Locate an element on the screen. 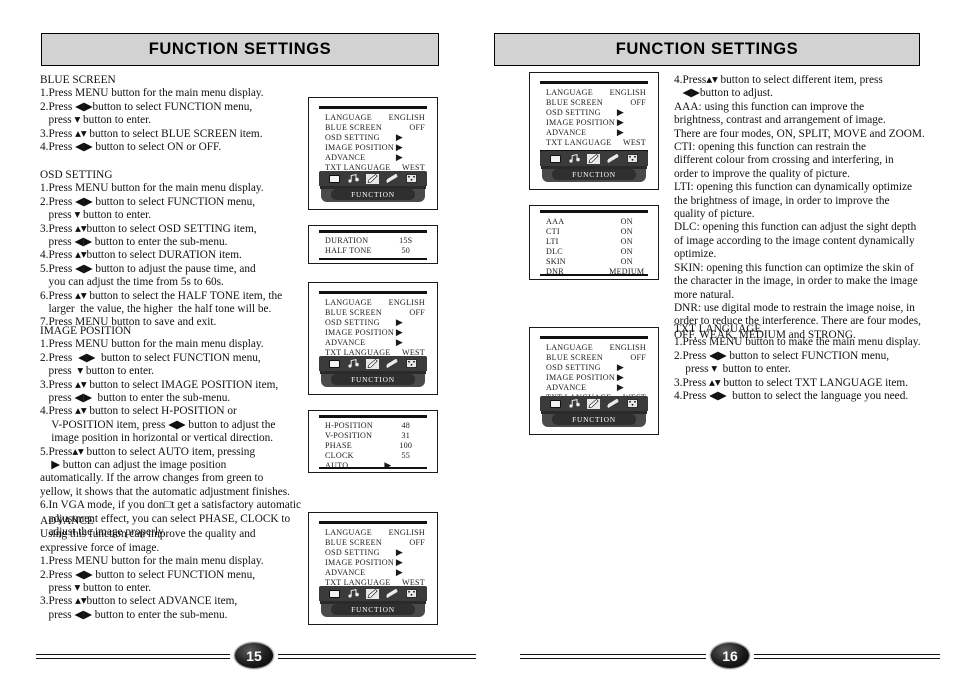 The image size is (954, 676). osd-menu-item: V-POSITION 31 is located at coordinates (375, 436).